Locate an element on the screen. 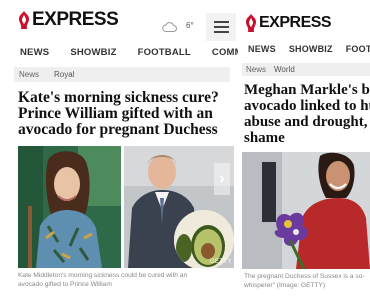  section-nav: NEWS SHOWBIZ FOOTBALL COMMENT is located at coordinates (119, 55).